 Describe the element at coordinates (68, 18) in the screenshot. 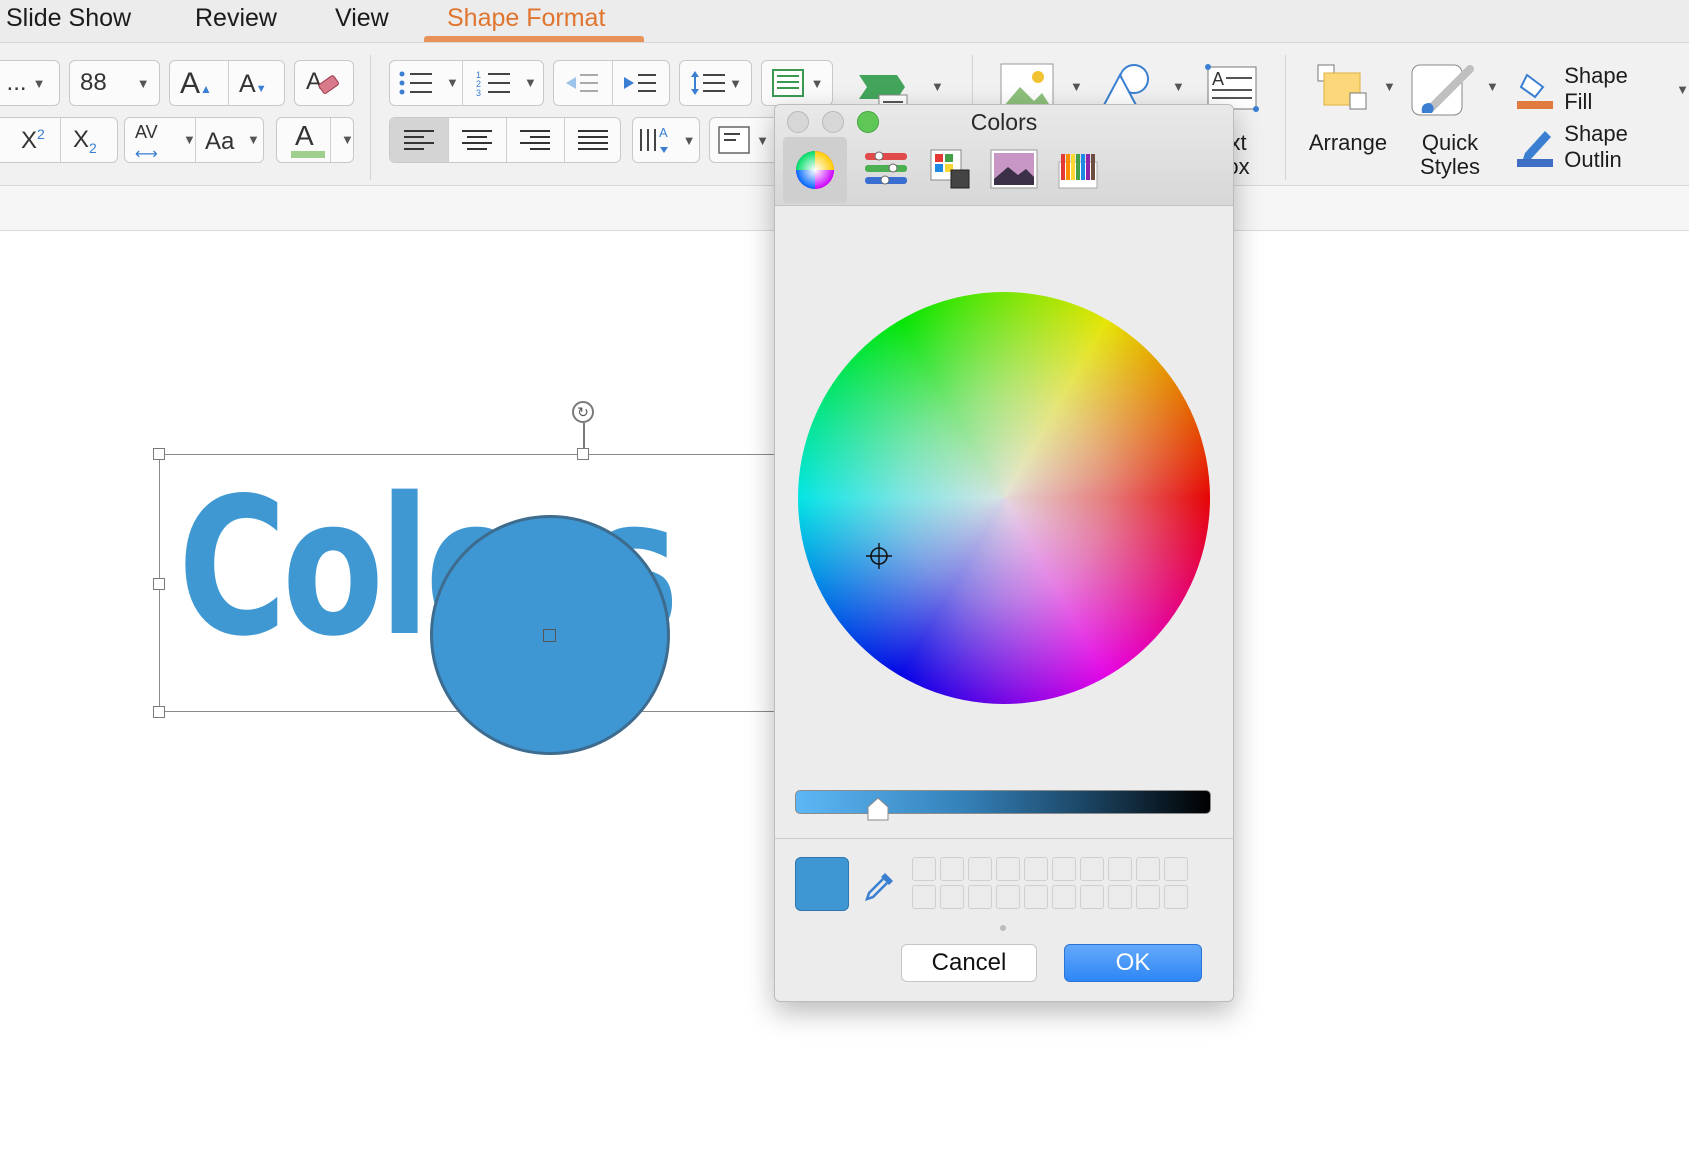

I see `tab-slide-show: Slide Show` at that location.